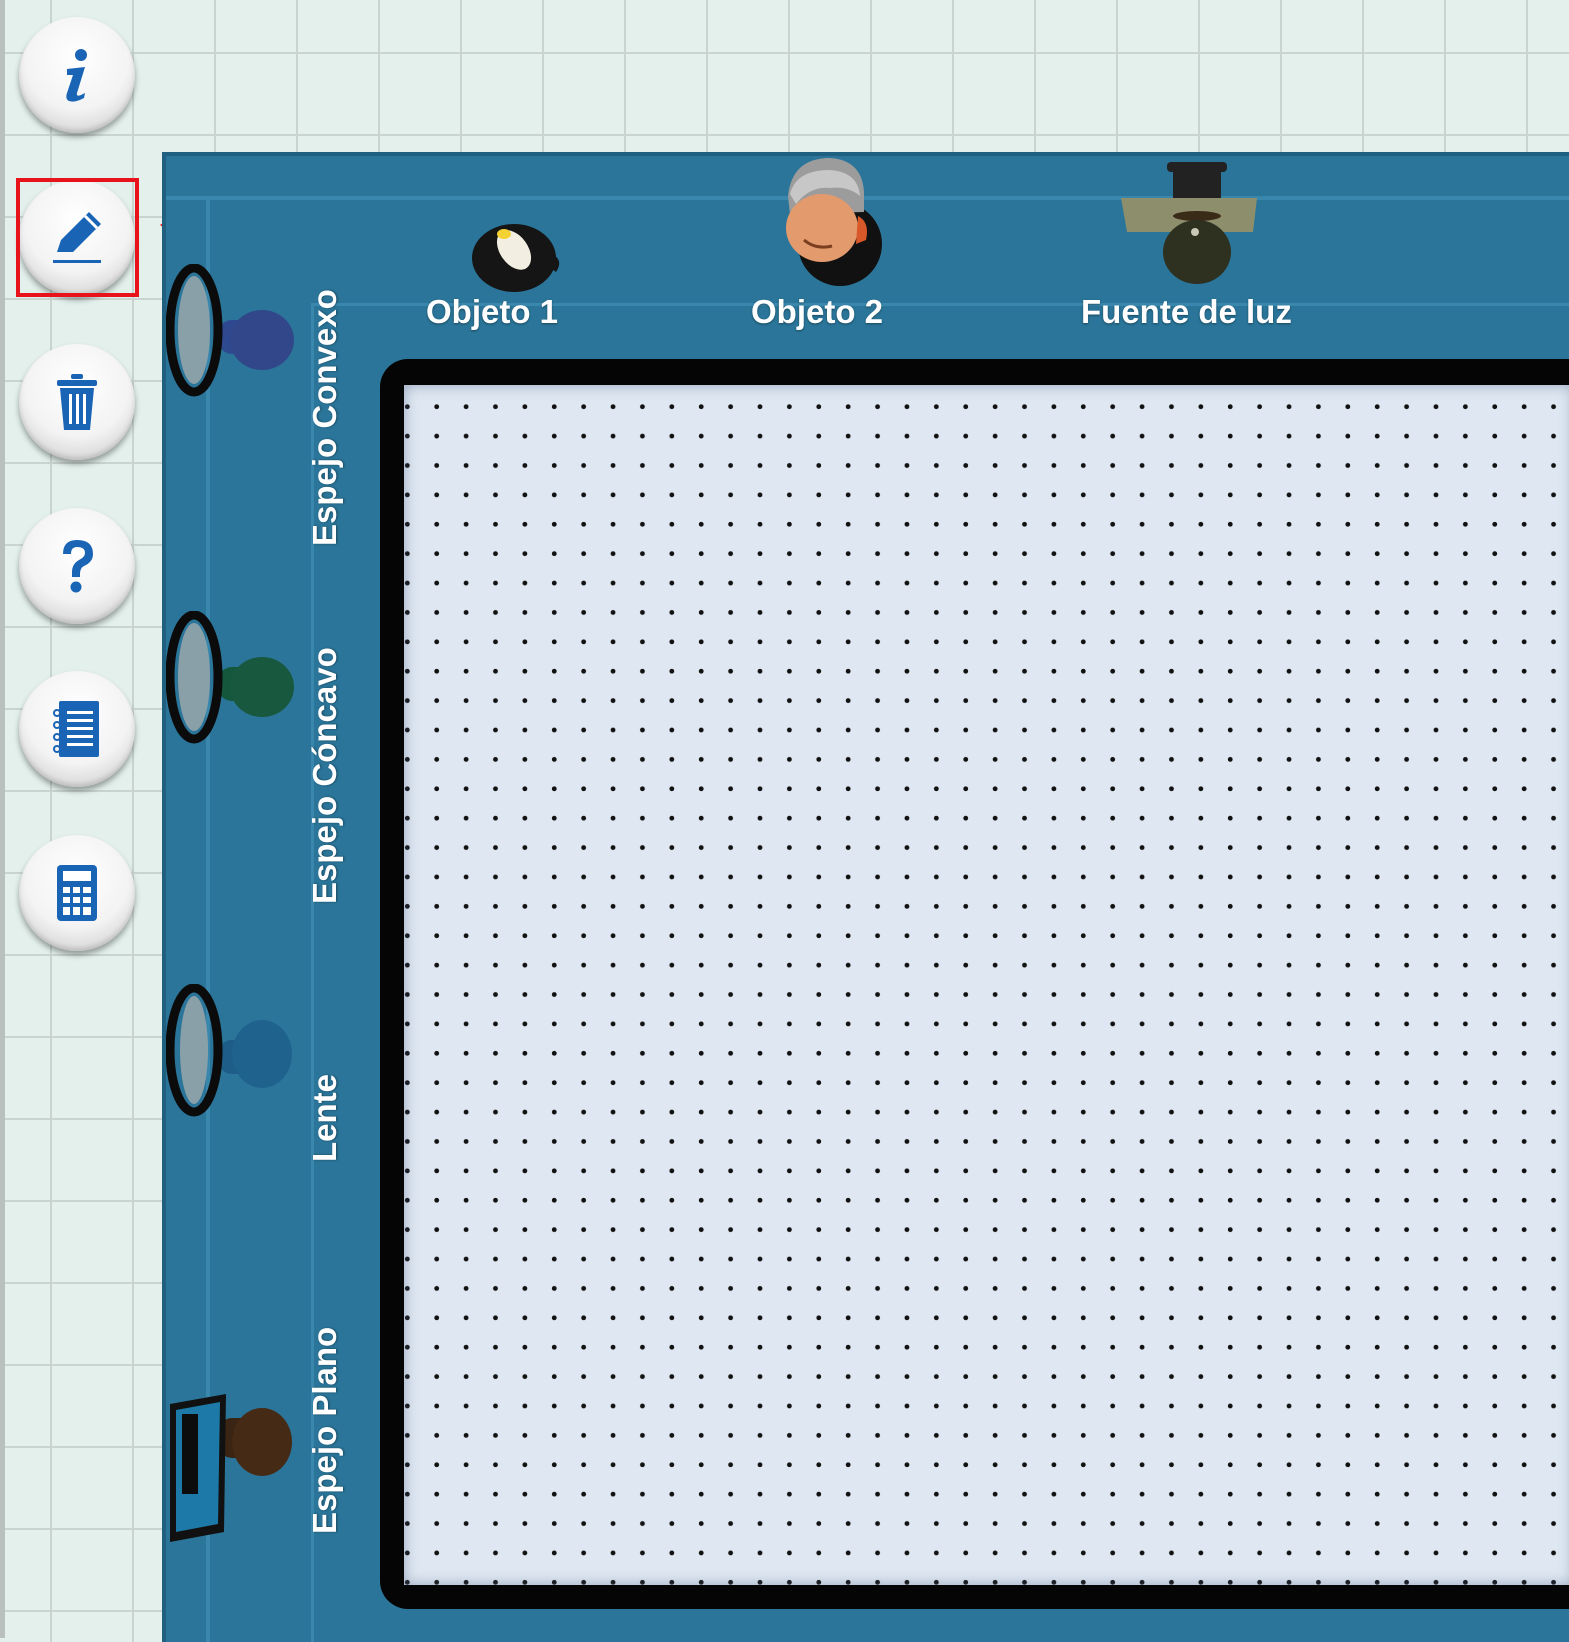 The image size is (1569, 1642). Describe the element at coordinates (324, 775) in the screenshot. I see `espejo-concavo-label: Espejo Cóncavo` at that location.